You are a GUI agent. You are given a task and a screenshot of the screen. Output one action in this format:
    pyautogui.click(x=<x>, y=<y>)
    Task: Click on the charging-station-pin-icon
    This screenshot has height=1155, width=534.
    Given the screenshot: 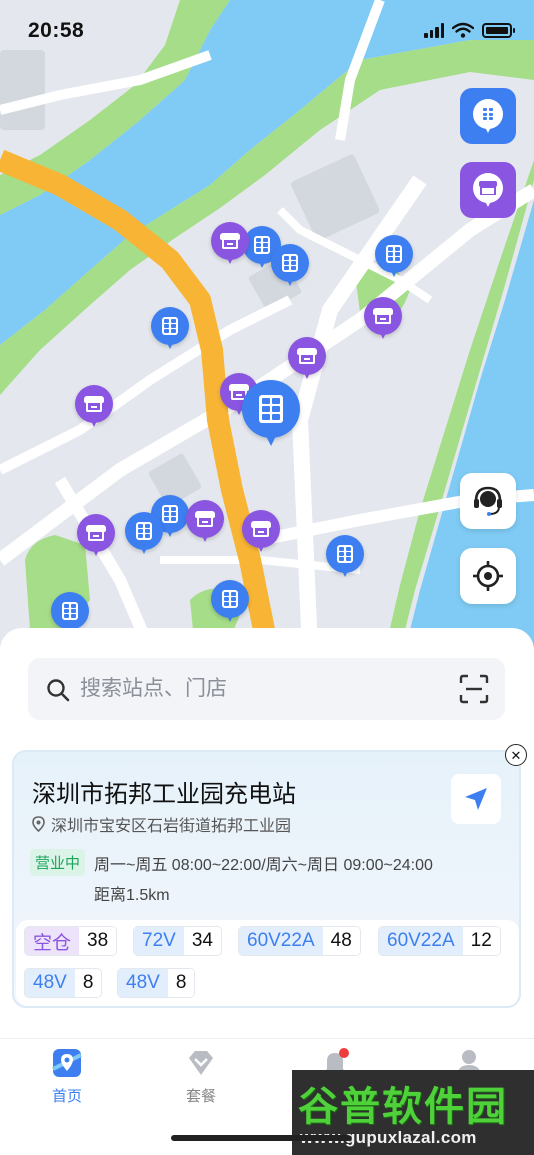 What is the action you would take?
    pyautogui.click(x=488, y=116)
    